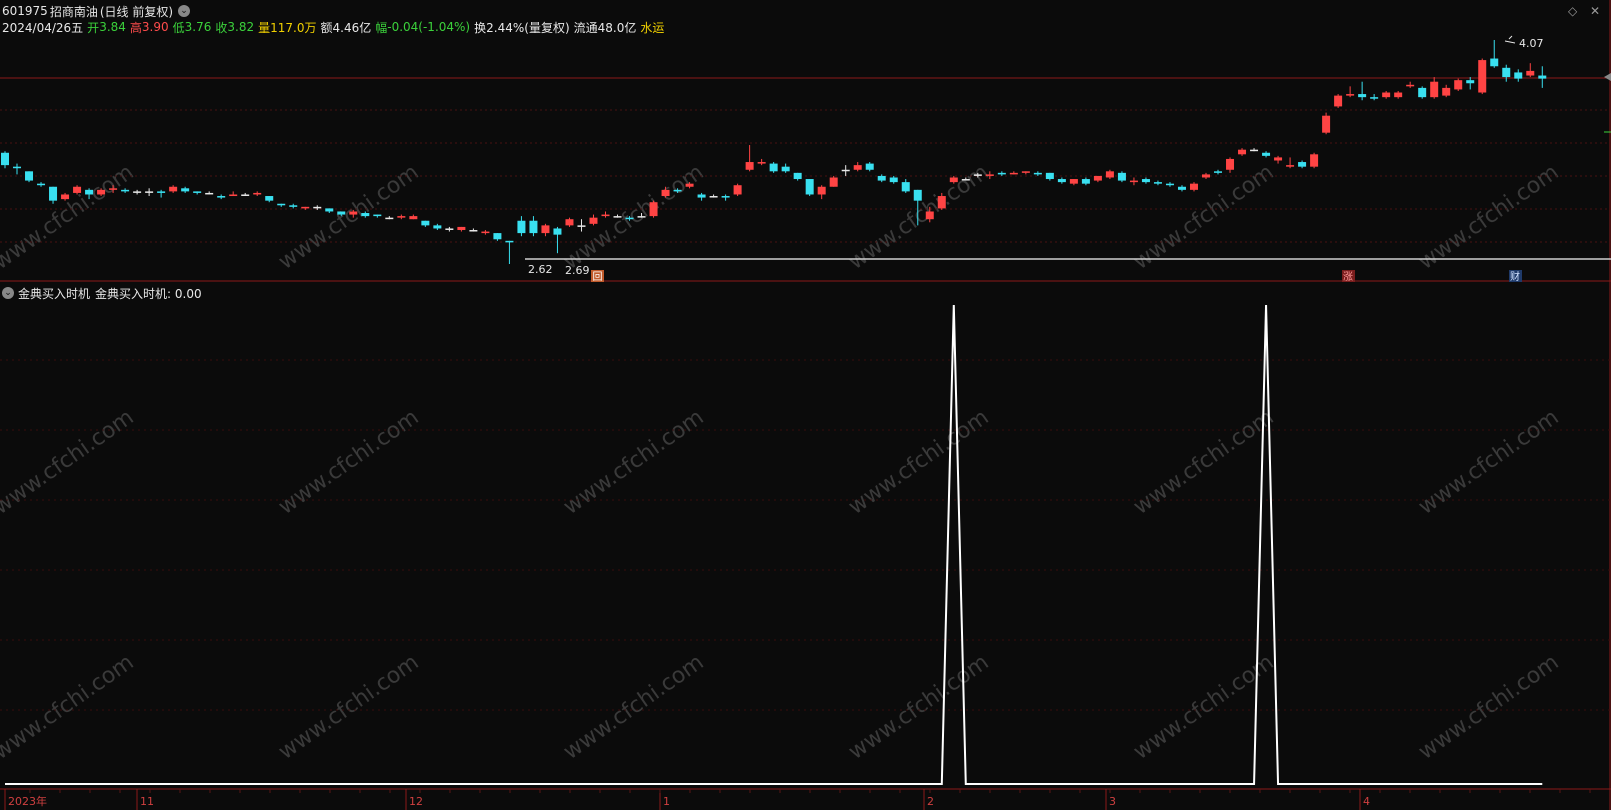 The width and height of the screenshot is (1611, 810). Describe the element at coordinates (147, 801) in the screenshot. I see `time-label: 11` at that location.